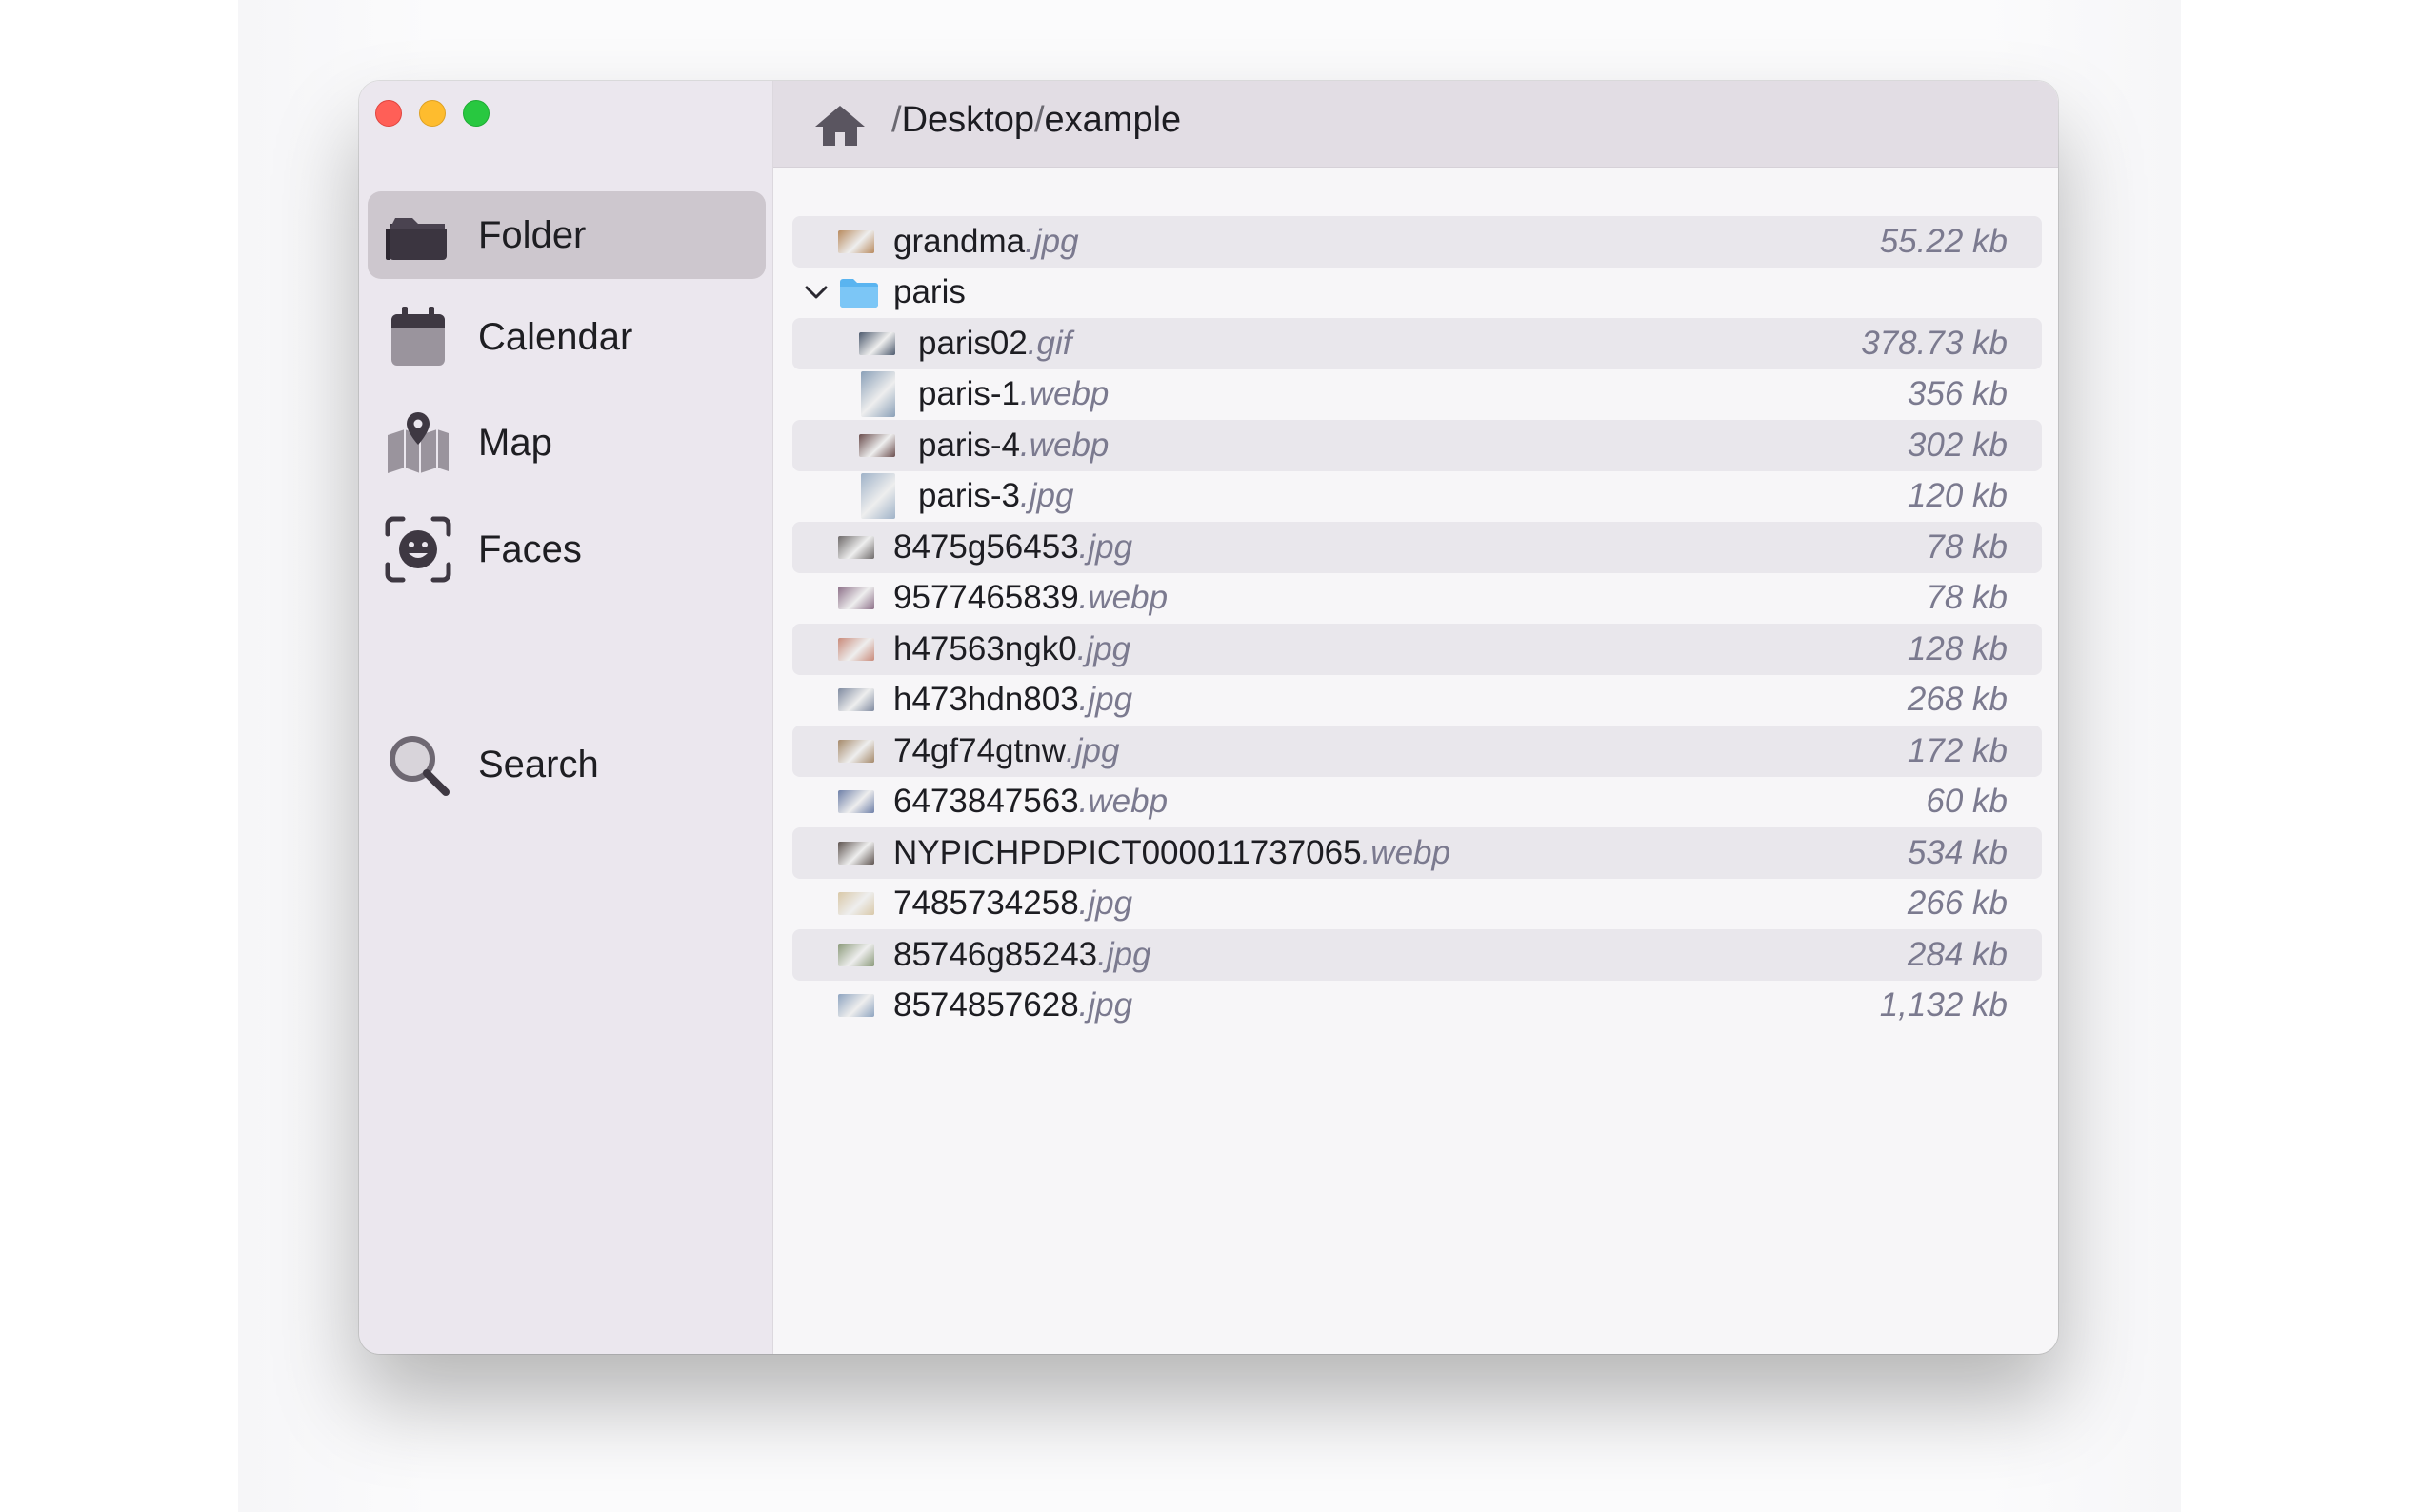  I want to click on file-name: paris-4, so click(969, 445).